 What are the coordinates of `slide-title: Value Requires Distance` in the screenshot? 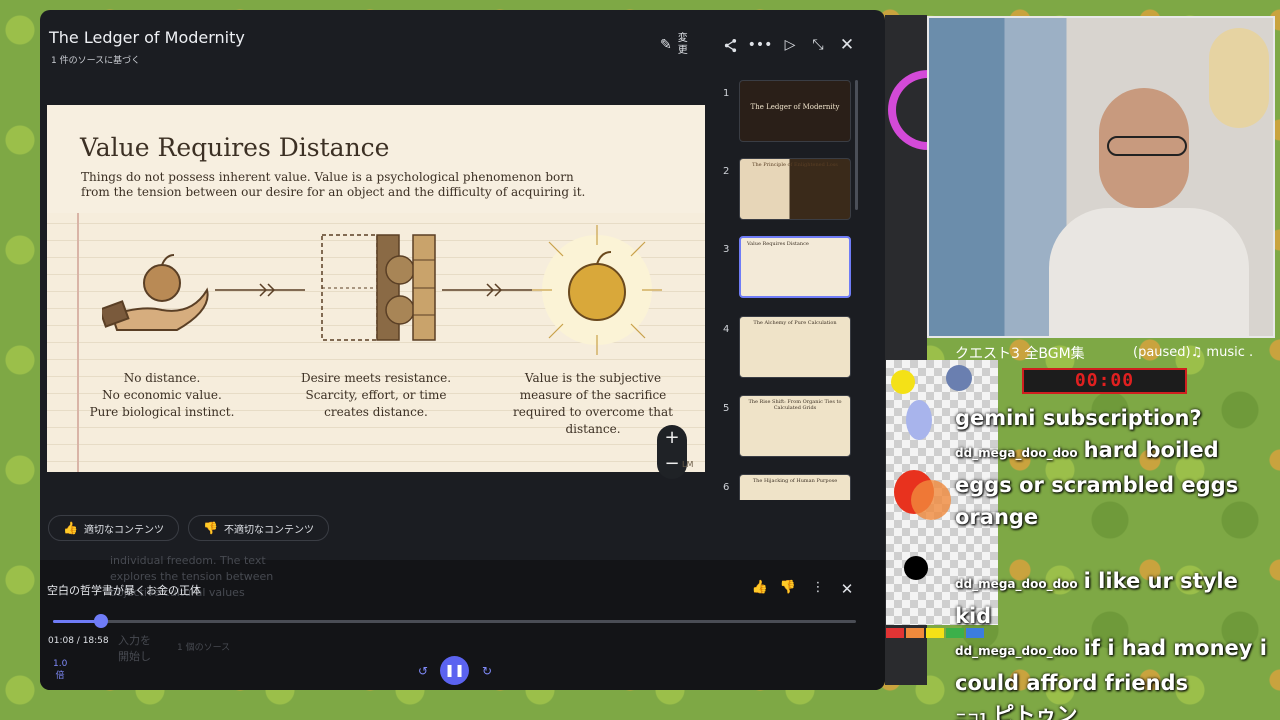 It's located at (235, 147).